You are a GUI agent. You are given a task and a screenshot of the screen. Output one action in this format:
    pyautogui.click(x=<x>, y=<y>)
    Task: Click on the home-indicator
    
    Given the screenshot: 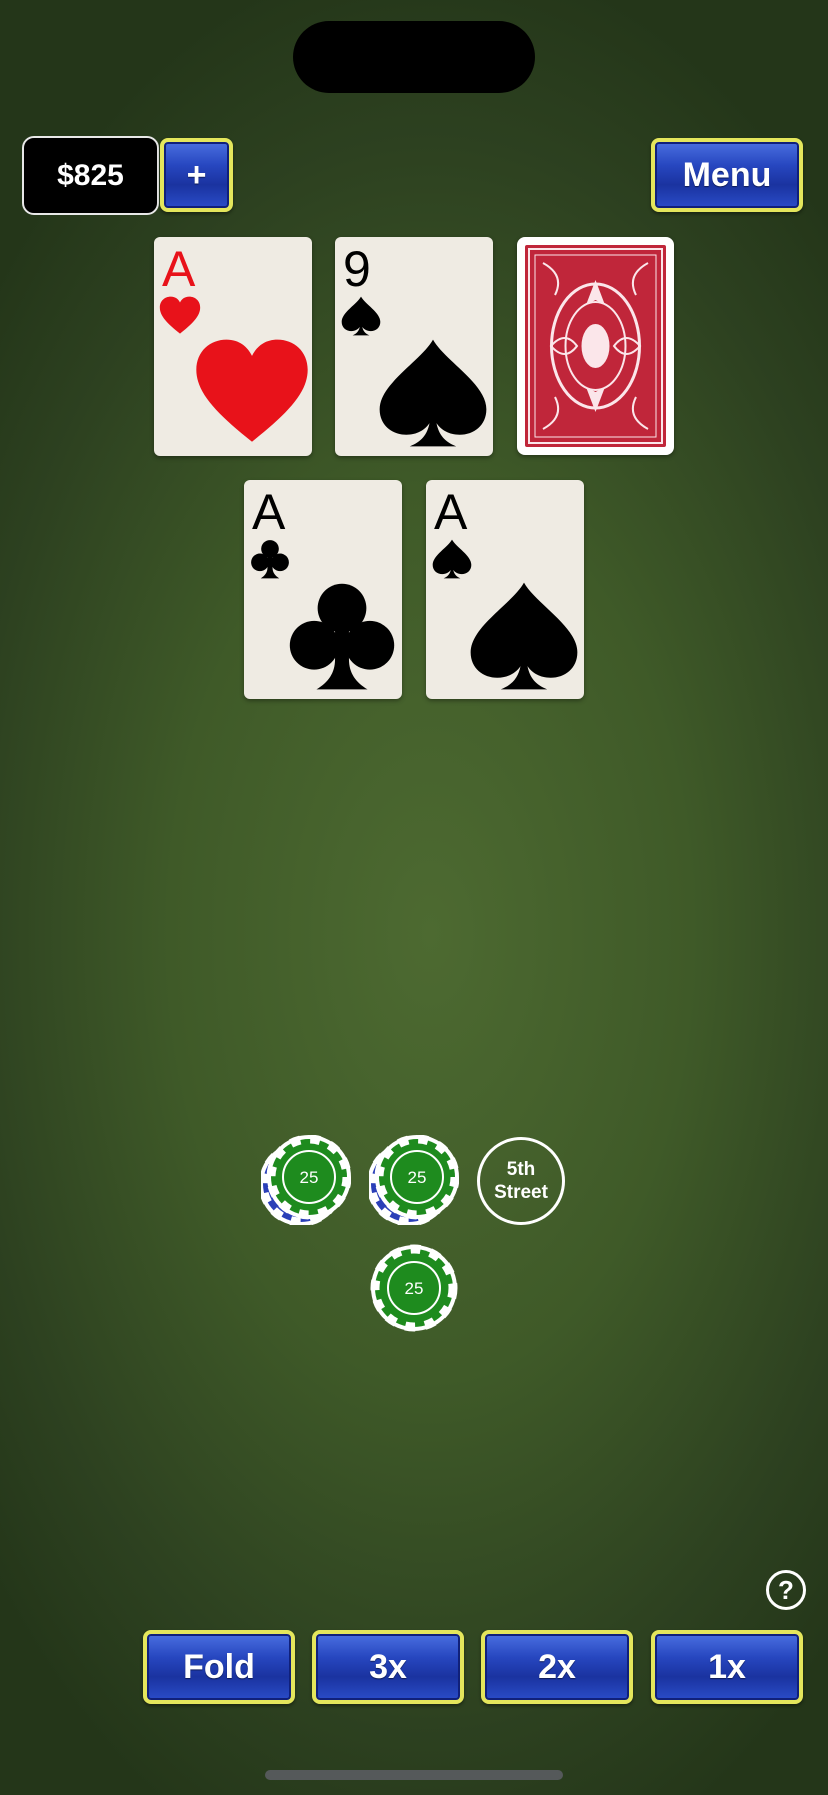 What is the action you would take?
    pyautogui.click(x=414, y=1775)
    